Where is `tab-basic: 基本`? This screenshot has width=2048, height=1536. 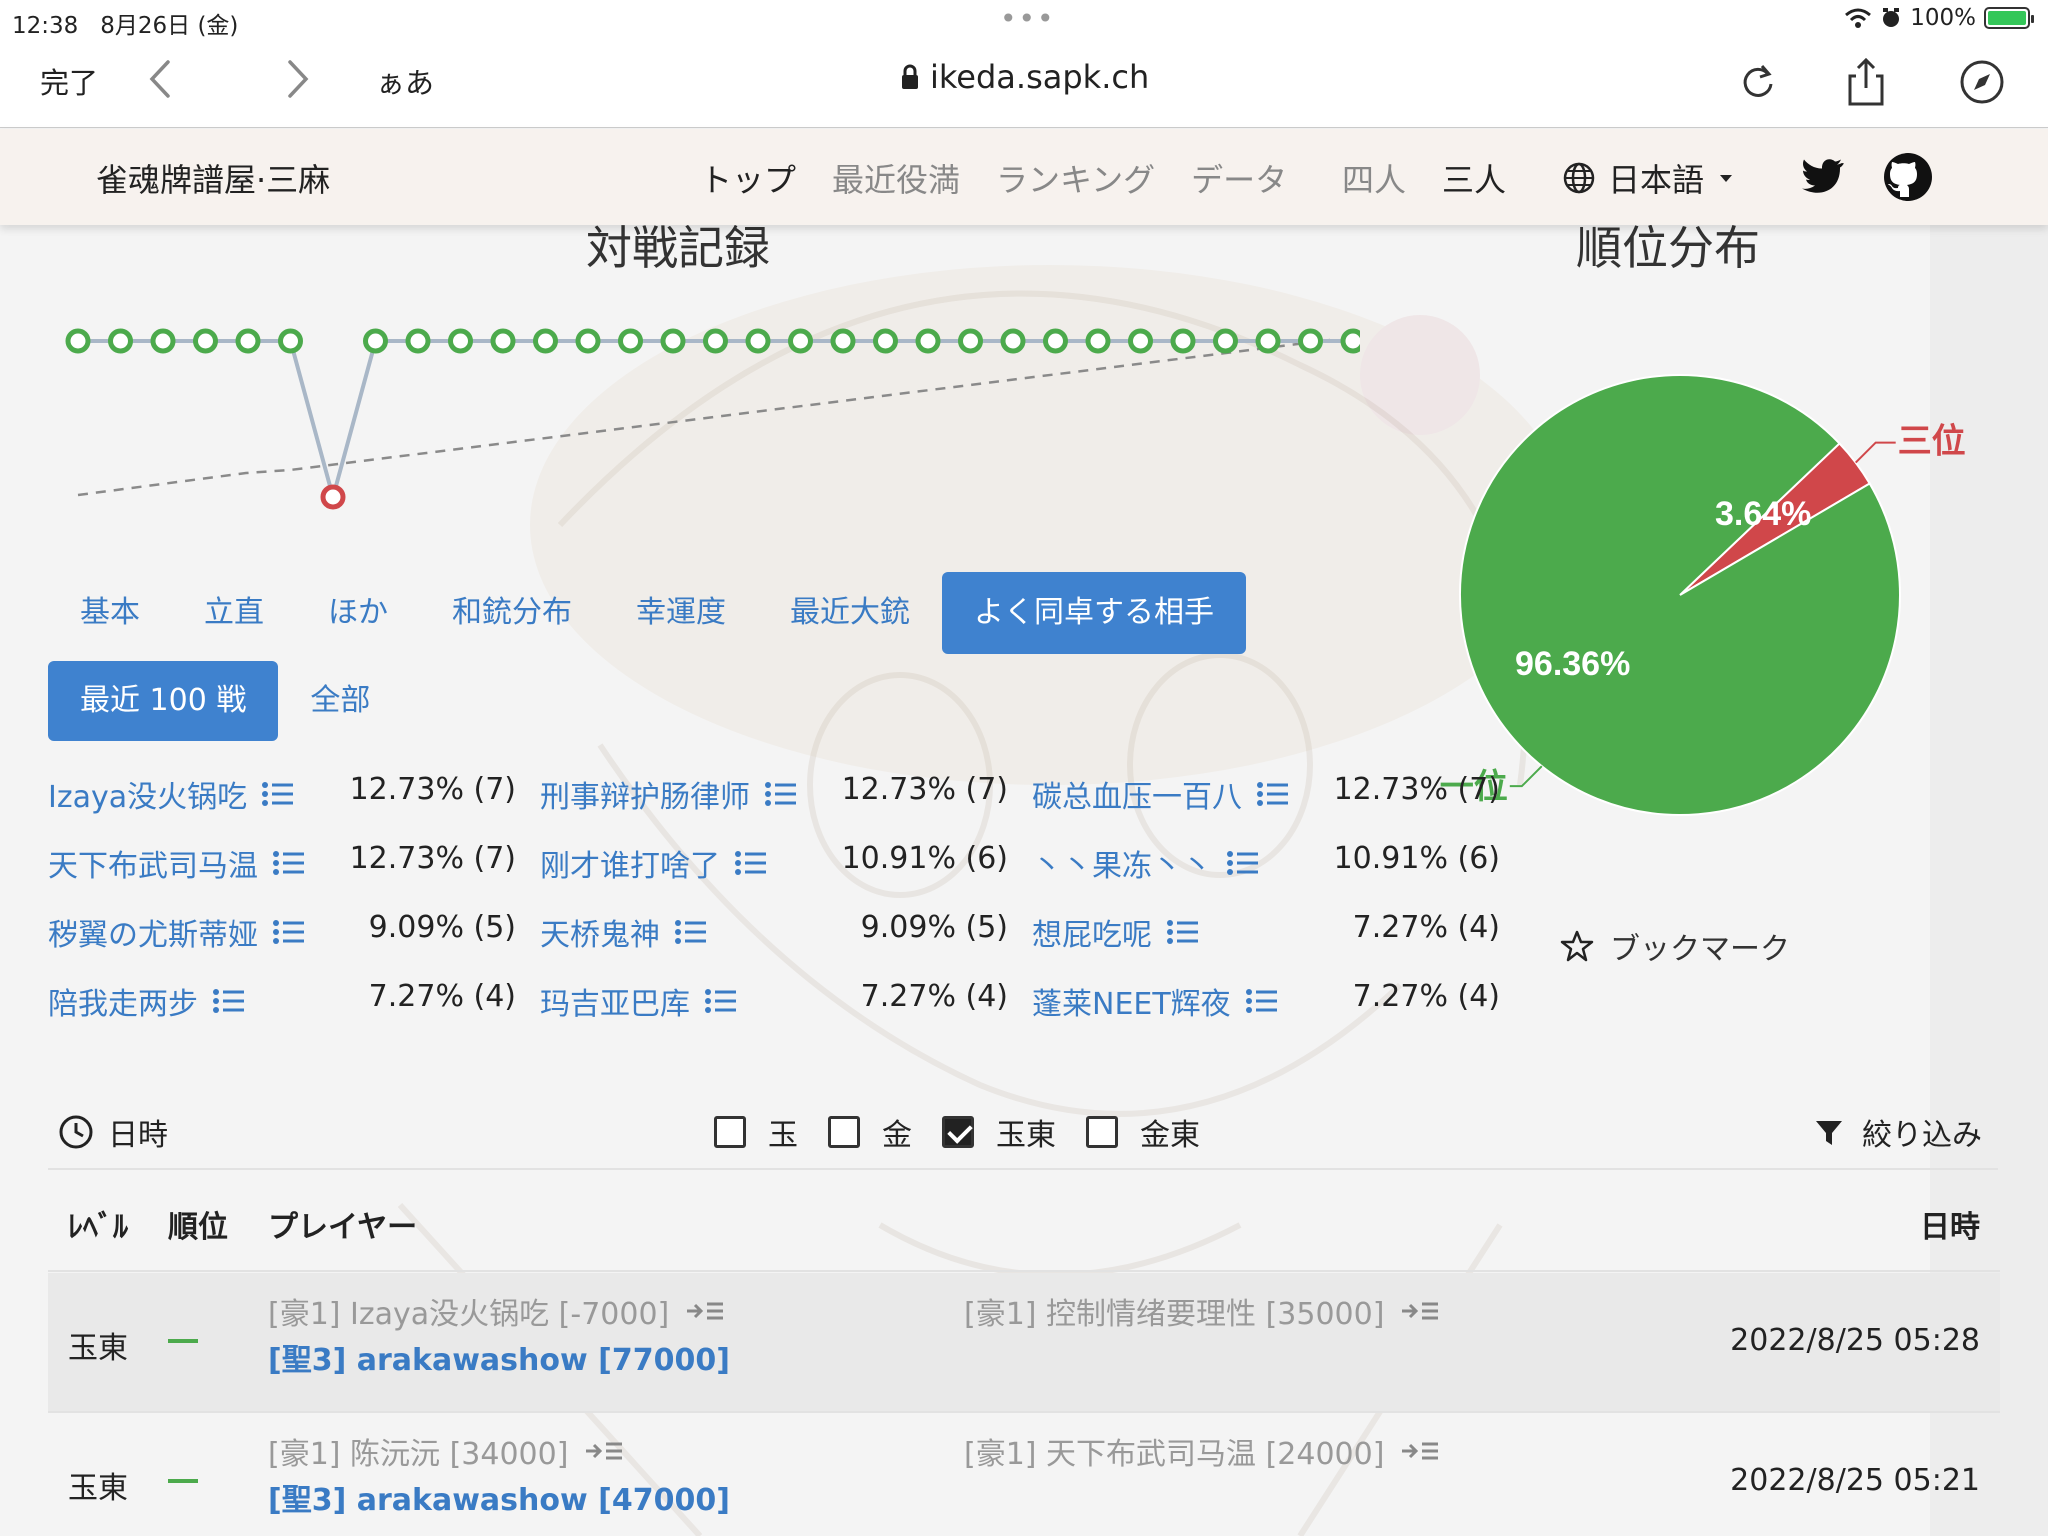
tab-basic: 基本 is located at coordinates (110, 613).